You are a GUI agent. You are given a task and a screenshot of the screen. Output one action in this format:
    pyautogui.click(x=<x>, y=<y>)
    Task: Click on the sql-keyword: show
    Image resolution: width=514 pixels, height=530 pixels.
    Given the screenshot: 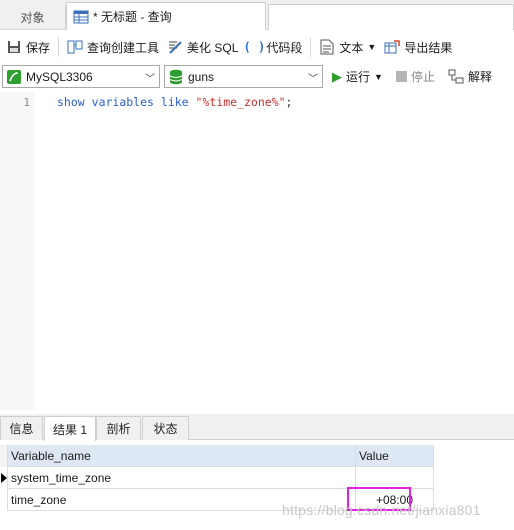 What is the action you would take?
    pyautogui.click(x=71, y=102)
    